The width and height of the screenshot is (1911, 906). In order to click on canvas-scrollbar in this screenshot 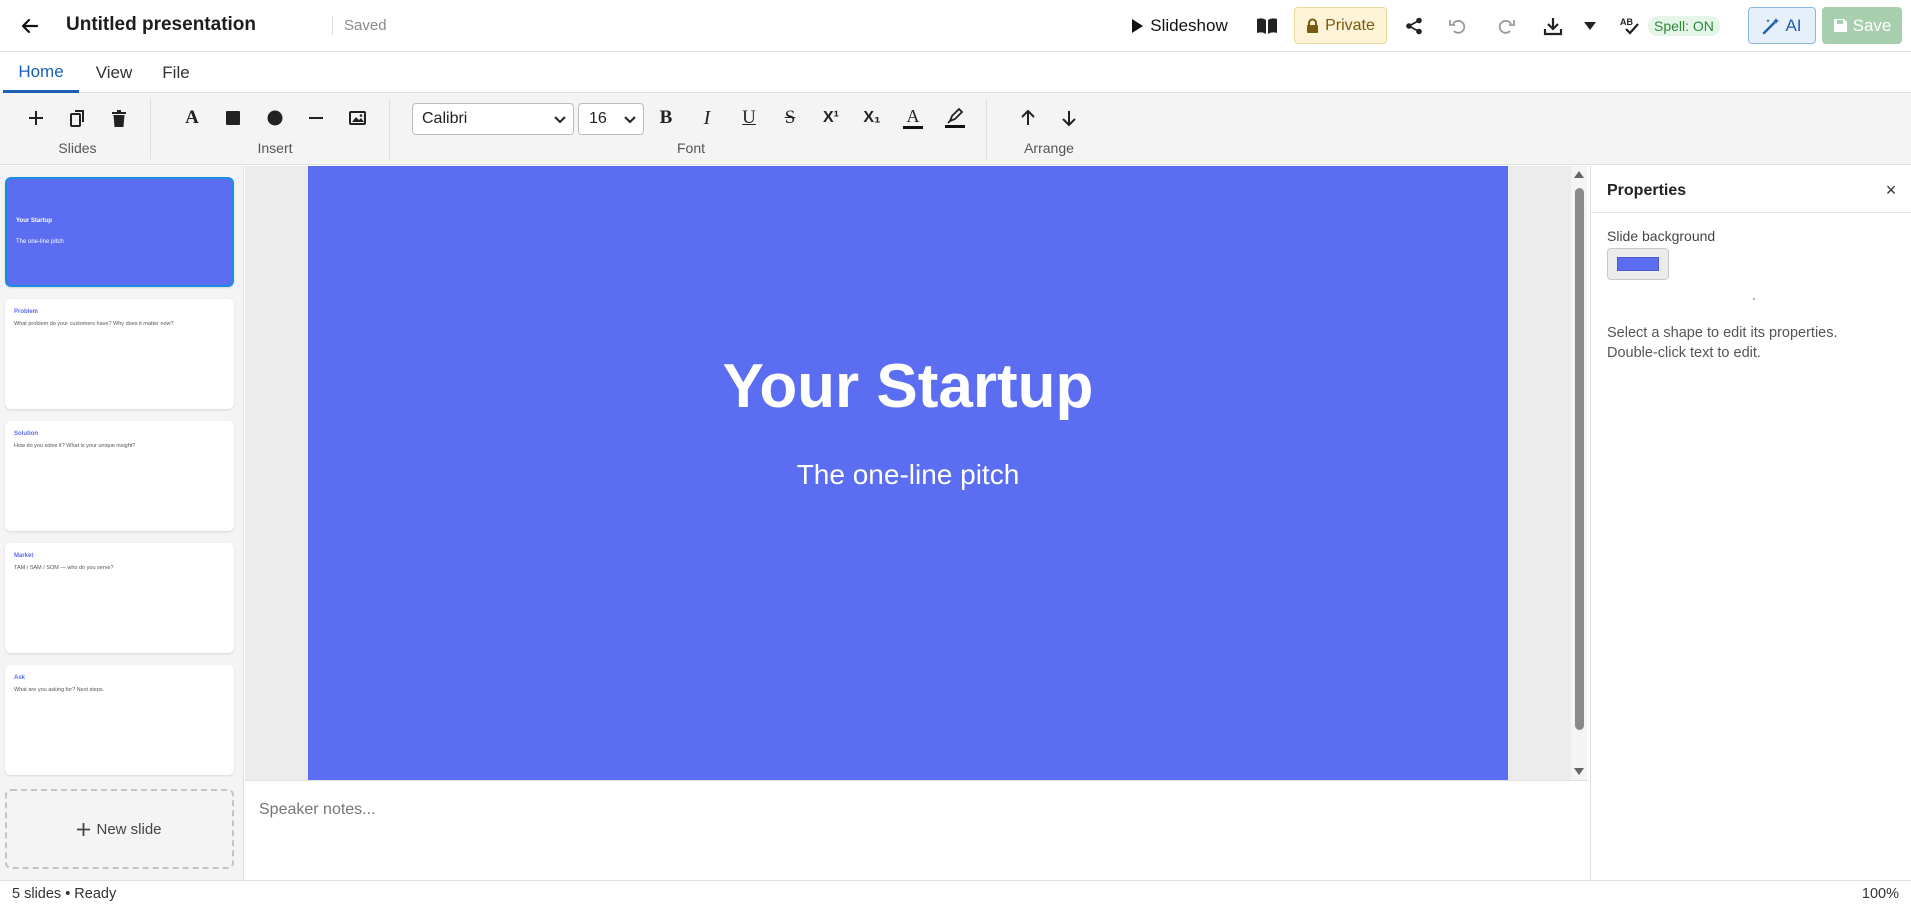, I will do `click(1579, 473)`.